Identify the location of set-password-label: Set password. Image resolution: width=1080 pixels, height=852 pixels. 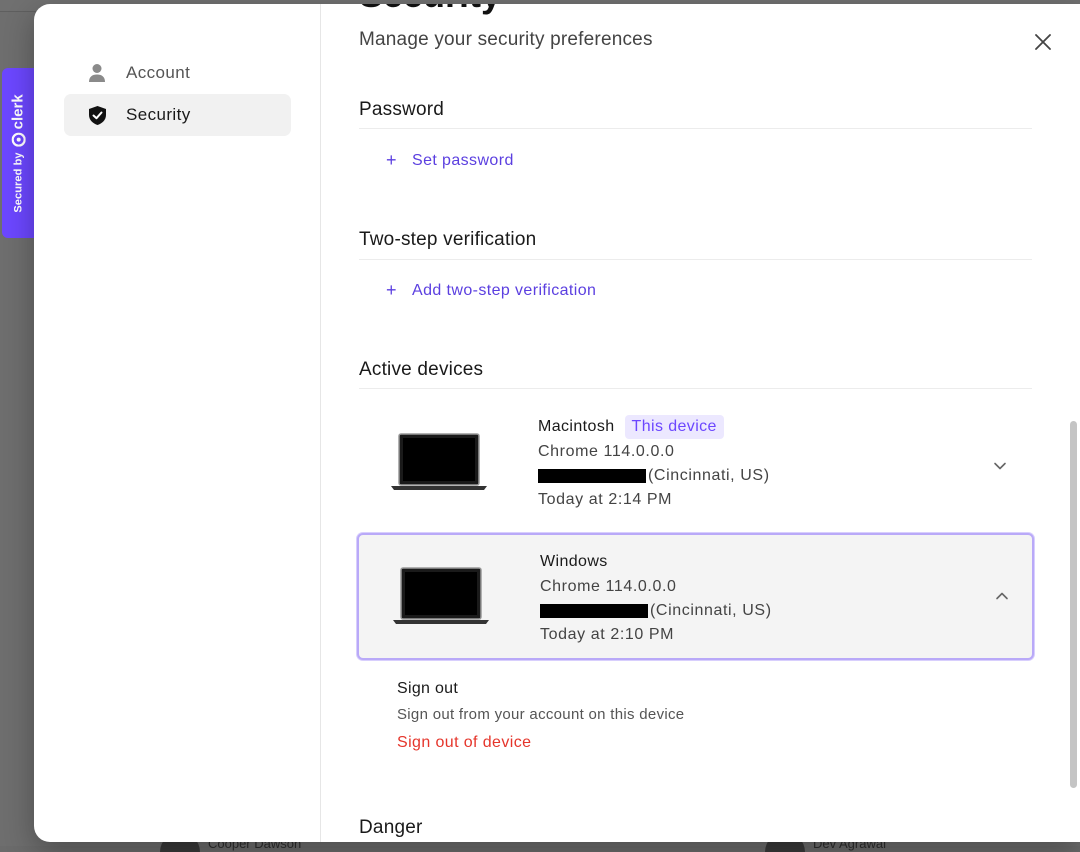
(463, 160).